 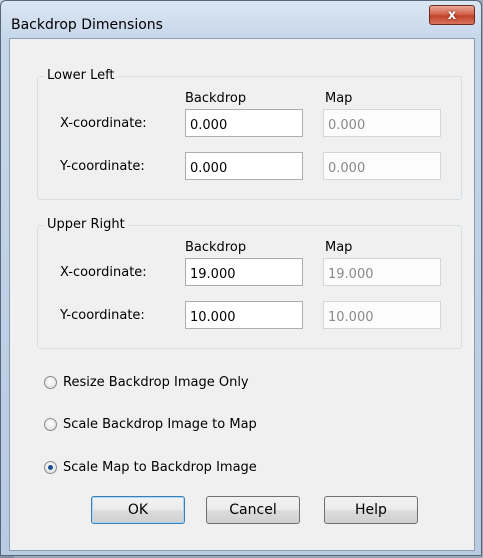 What do you see at coordinates (216, 247) in the screenshot?
I see `upper-right-backdrop-header: Backdrop` at bounding box center [216, 247].